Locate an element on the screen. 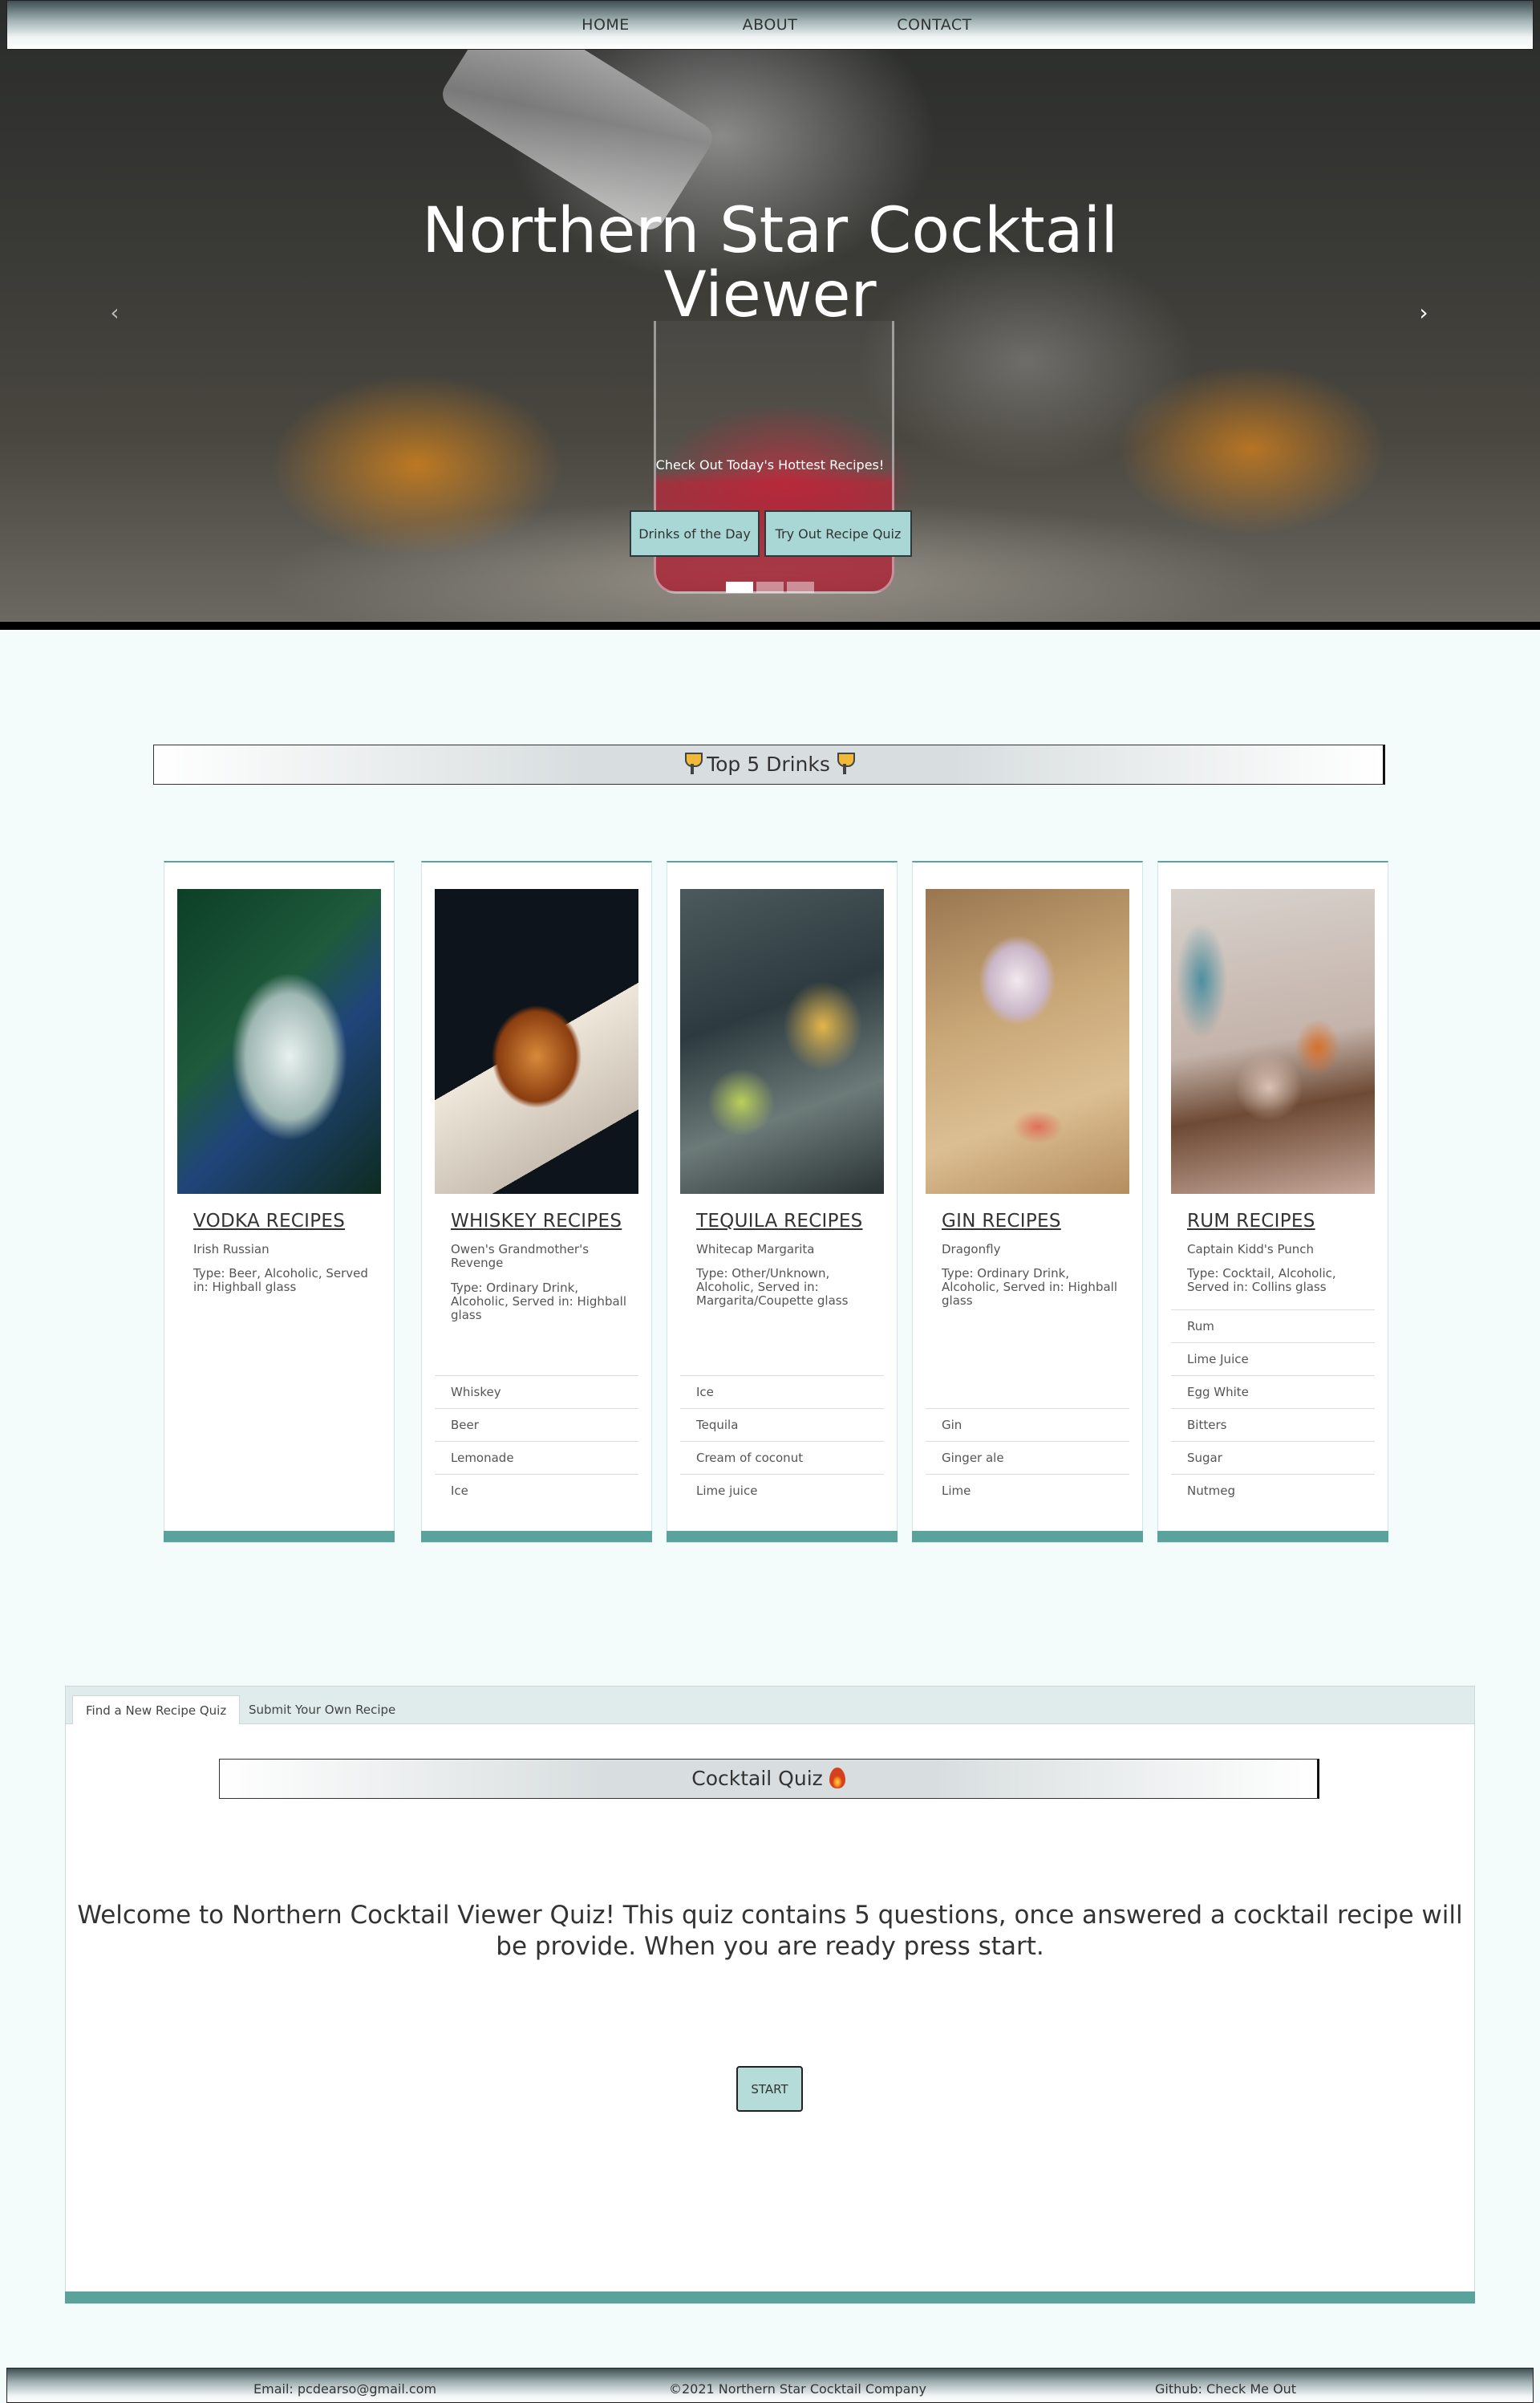  ingredient-item: Egg White is located at coordinates (1273, 1391).